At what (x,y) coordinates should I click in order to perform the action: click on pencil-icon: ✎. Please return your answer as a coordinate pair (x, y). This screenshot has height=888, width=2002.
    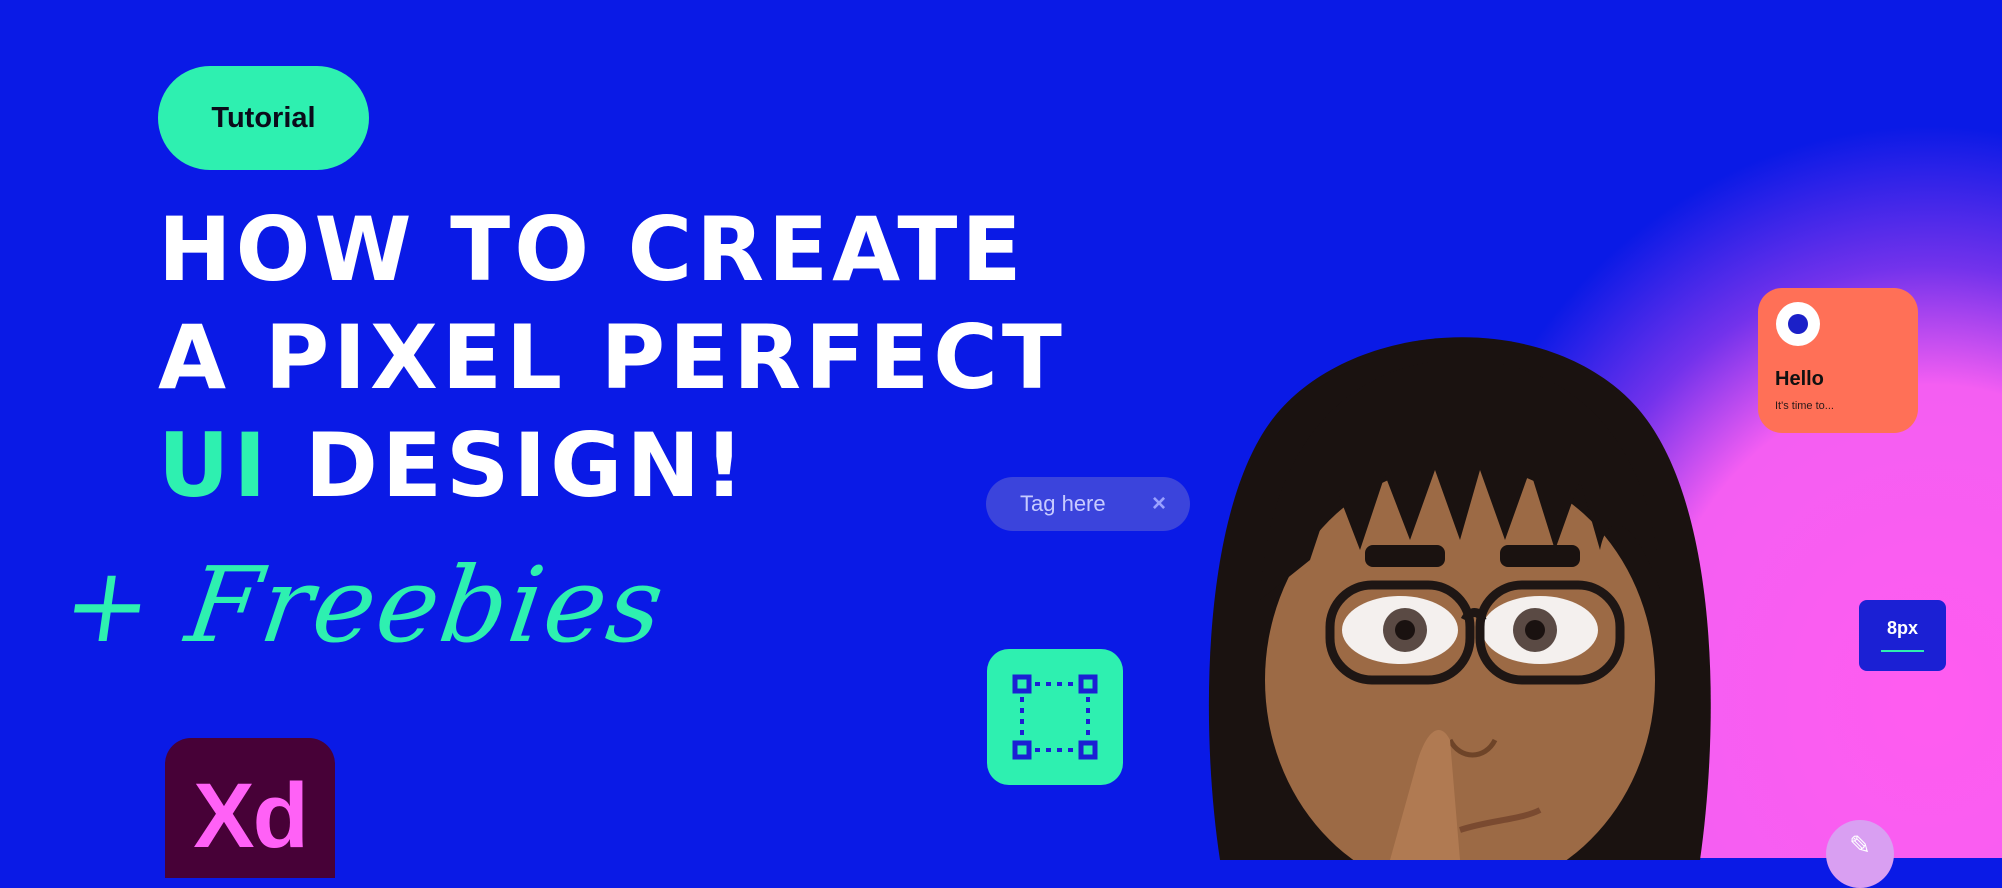
    Looking at the image, I should click on (1860, 845).